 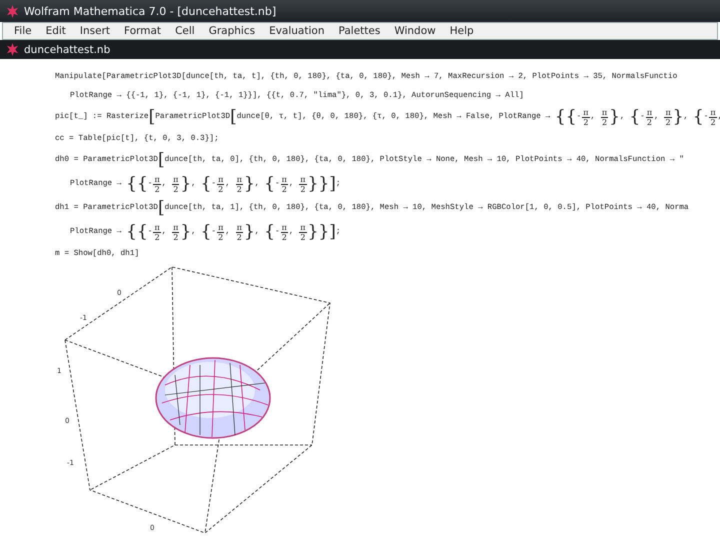 I want to click on menu-item: Edit, so click(x=55, y=31).